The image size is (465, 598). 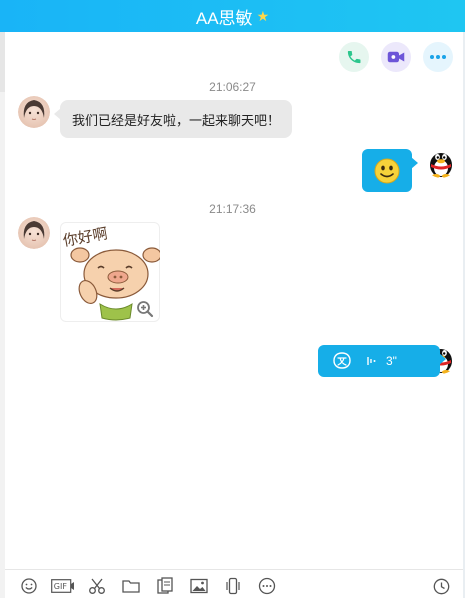 I want to click on phone-call-button, so click(x=354, y=57).